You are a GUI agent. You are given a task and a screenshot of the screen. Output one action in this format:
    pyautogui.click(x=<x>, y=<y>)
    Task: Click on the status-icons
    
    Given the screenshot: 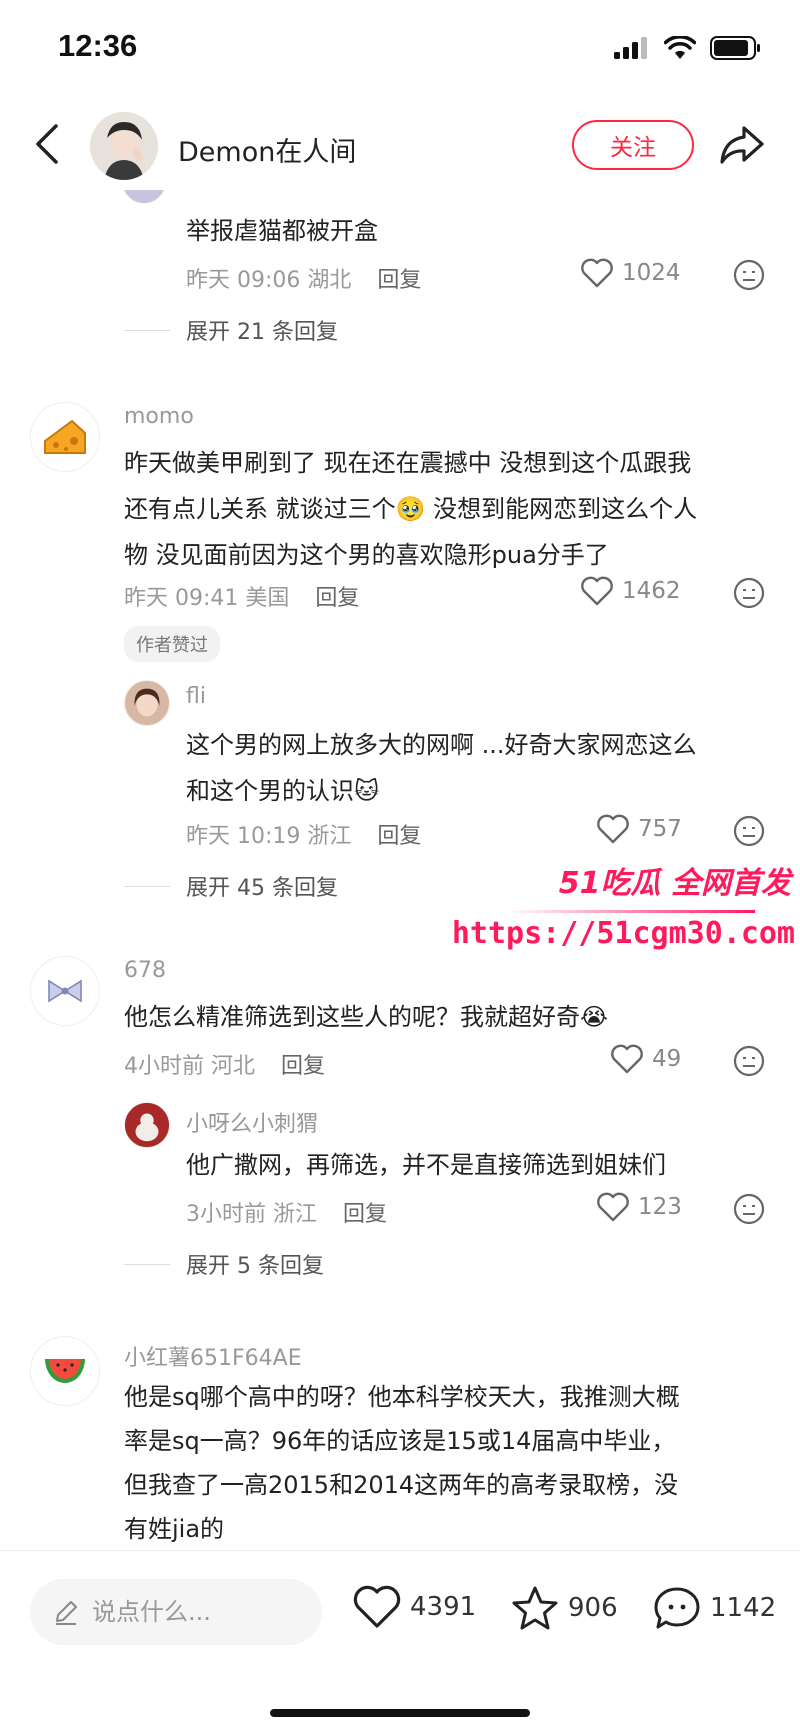 What is the action you would take?
    pyautogui.click(x=688, y=48)
    